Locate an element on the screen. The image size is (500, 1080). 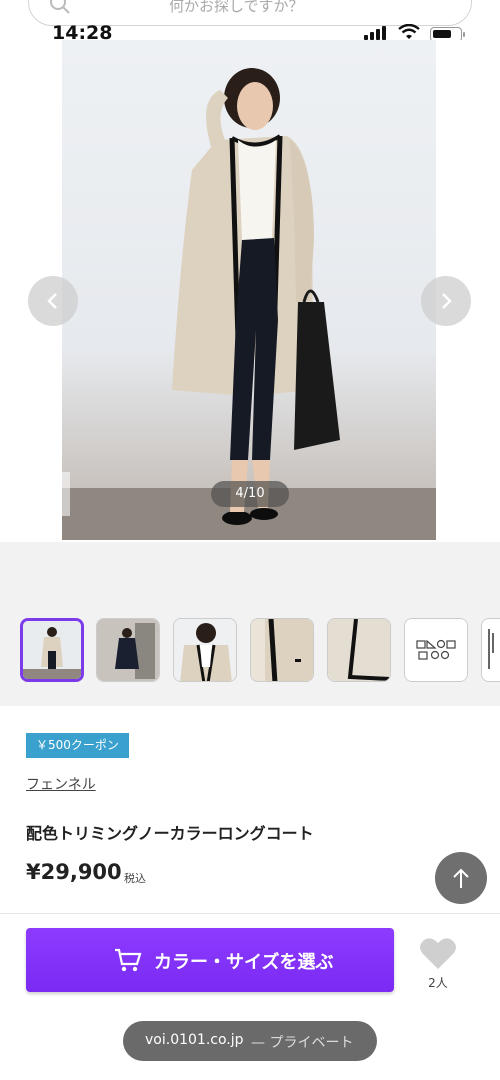
select-button-label: カラー・サイズを選ぶ is located at coordinates (244, 962).